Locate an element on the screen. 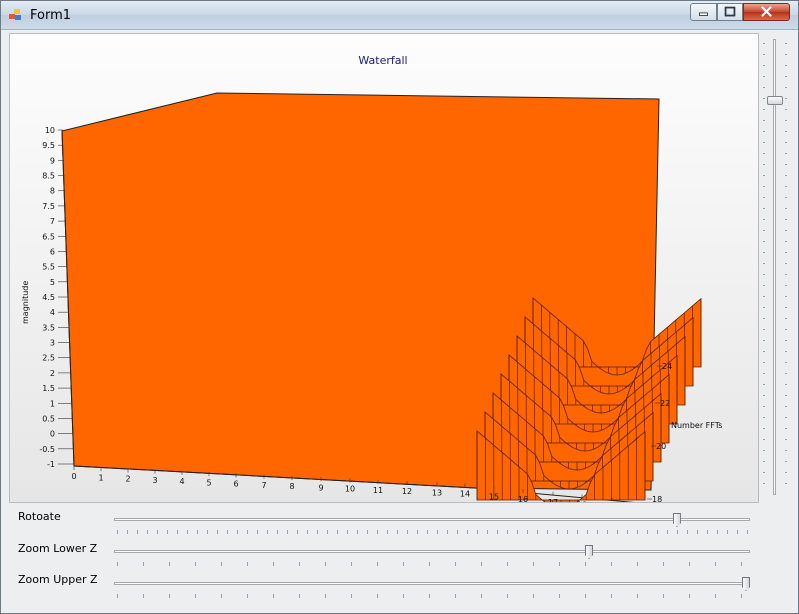 This screenshot has width=799, height=614. x-tick-label: 4 is located at coordinates (181, 481).